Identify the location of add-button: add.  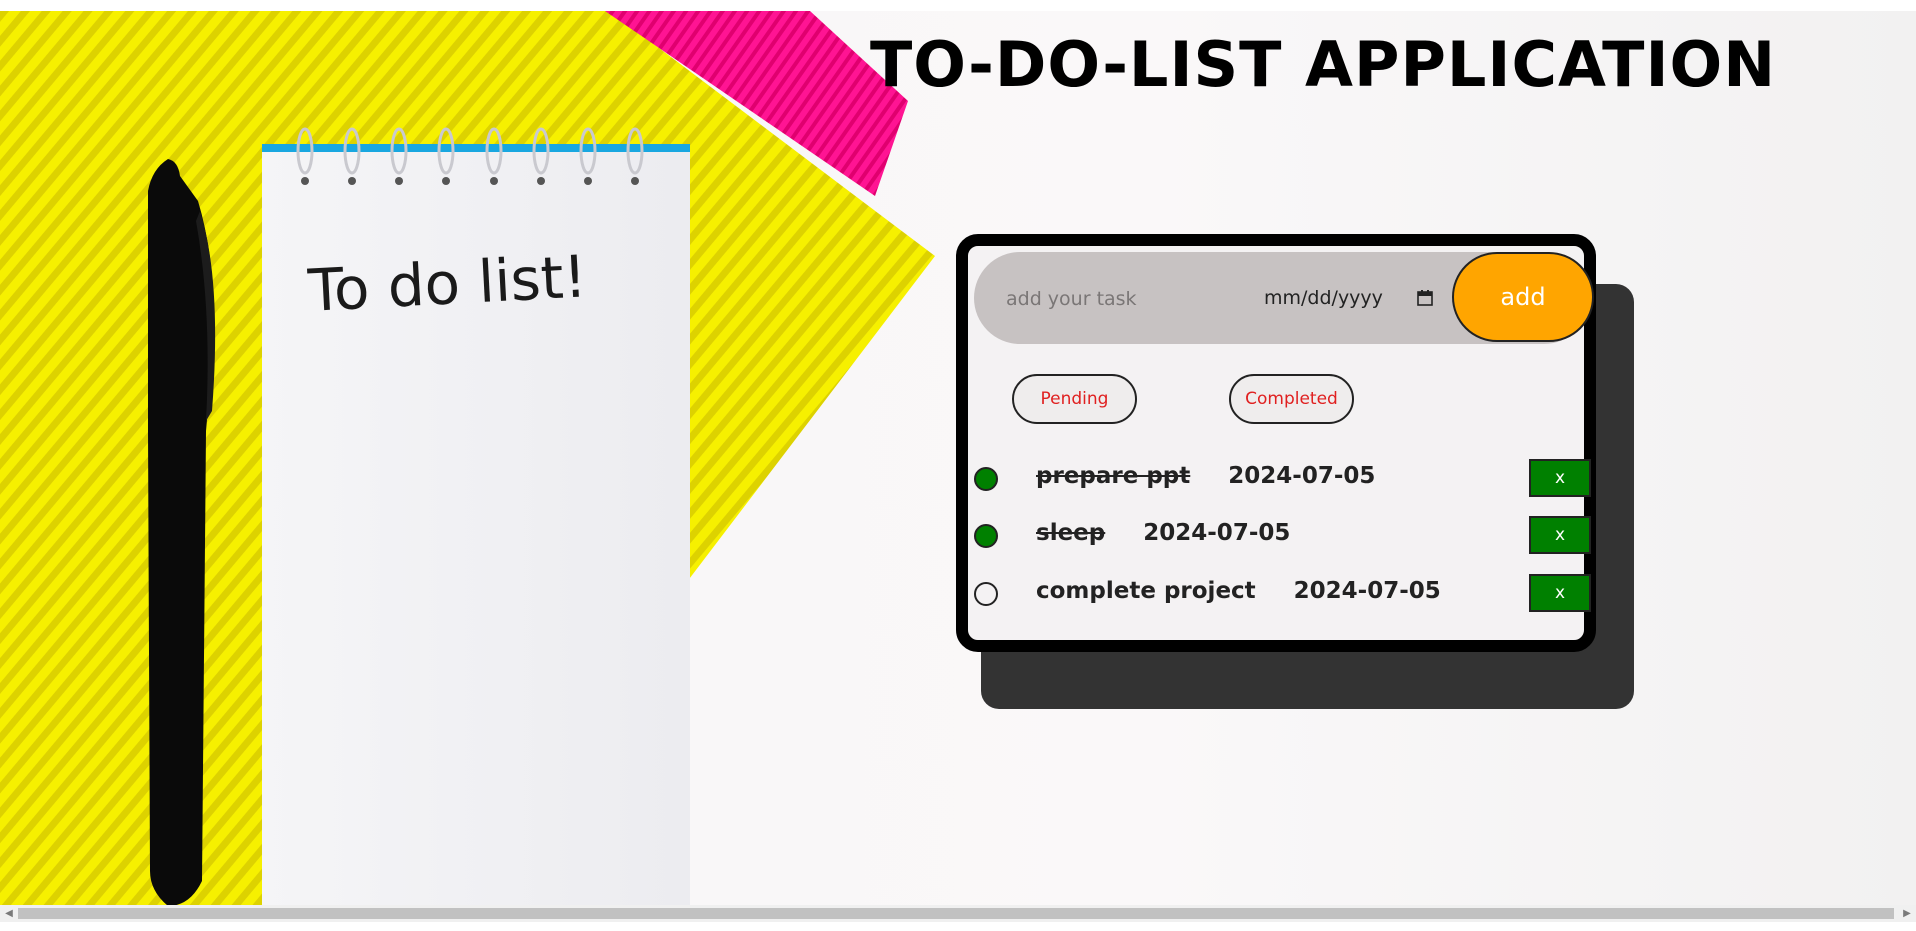
(1523, 297).